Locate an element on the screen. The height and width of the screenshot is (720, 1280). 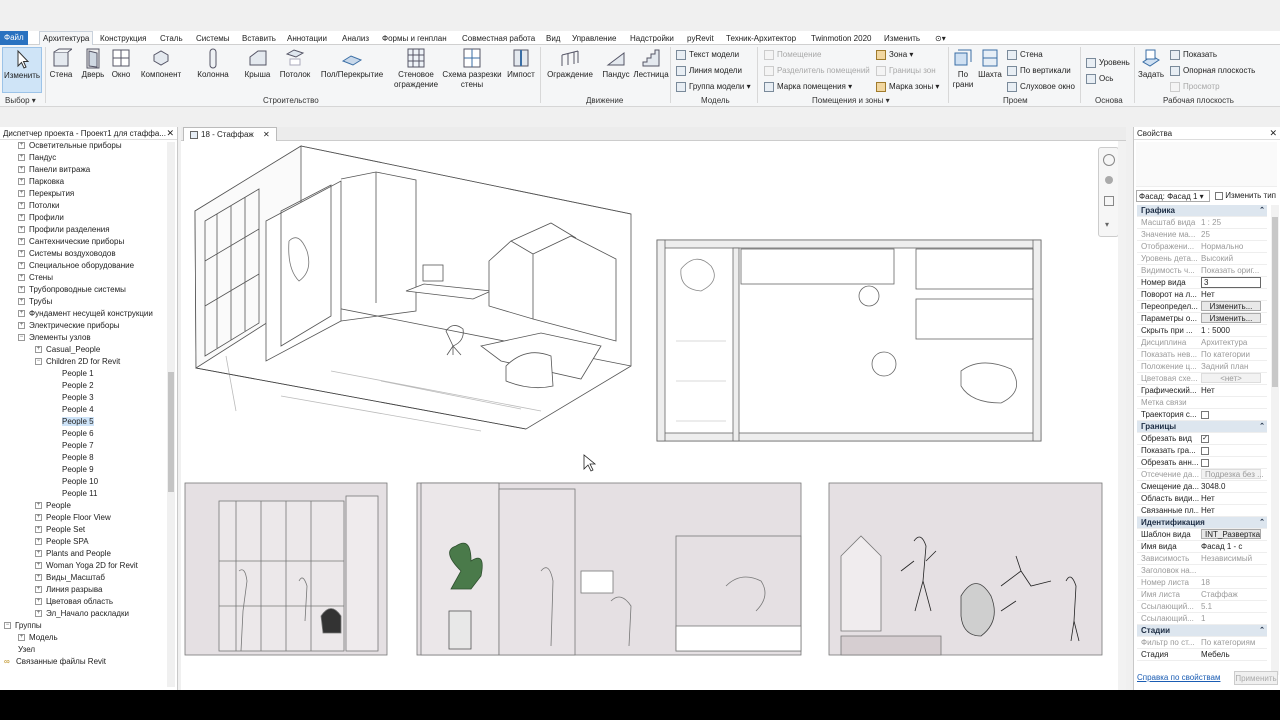
property-value: 3048.0 is located at coordinates (1213, 486).